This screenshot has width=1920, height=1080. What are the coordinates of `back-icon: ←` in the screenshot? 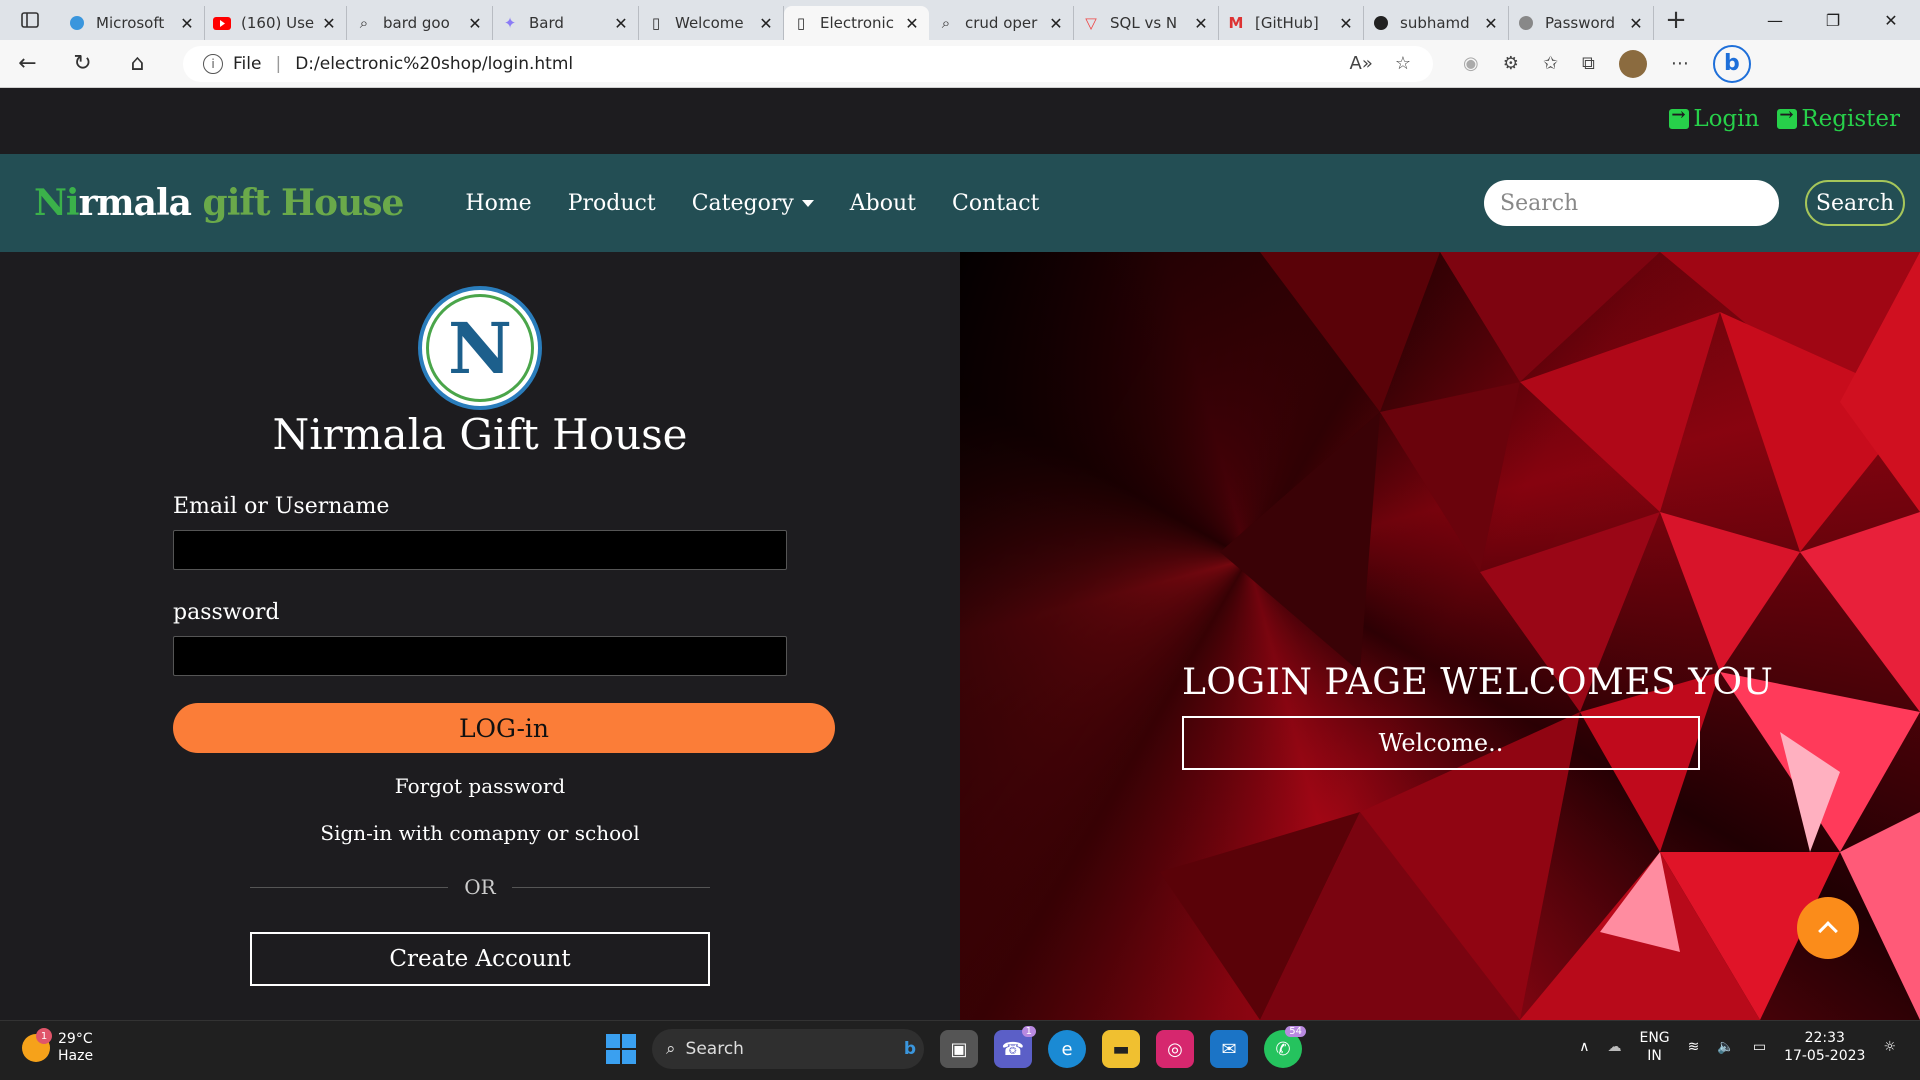 It's located at (27, 63).